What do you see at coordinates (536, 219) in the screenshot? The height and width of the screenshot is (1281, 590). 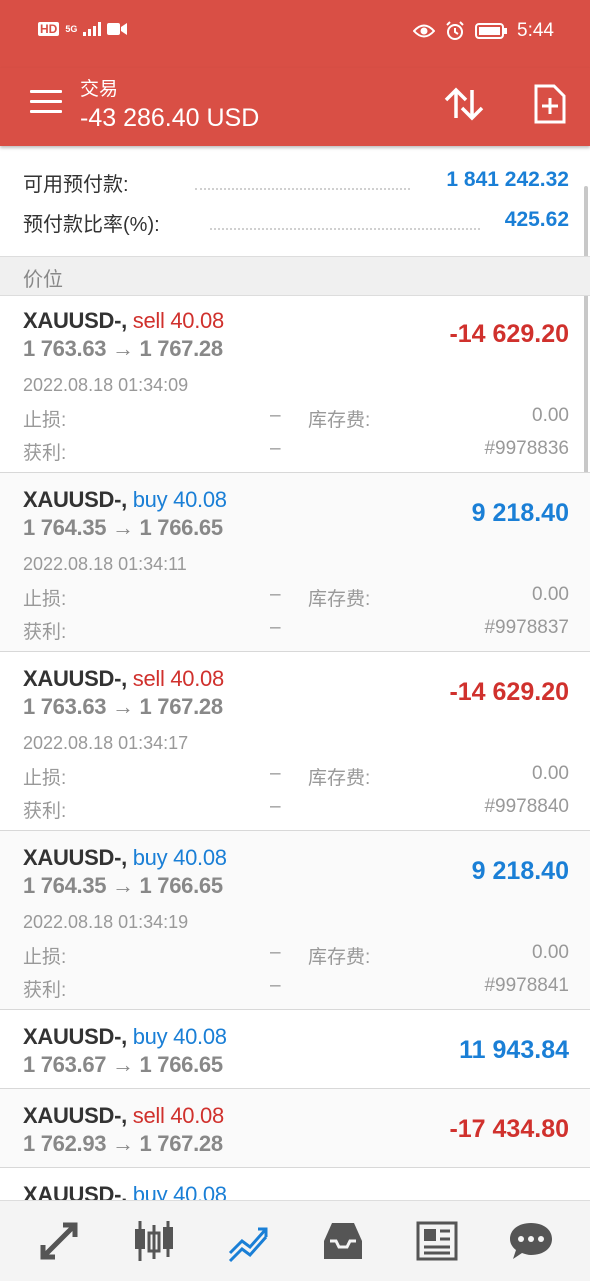 I see `margin-level-value: 425.62` at bounding box center [536, 219].